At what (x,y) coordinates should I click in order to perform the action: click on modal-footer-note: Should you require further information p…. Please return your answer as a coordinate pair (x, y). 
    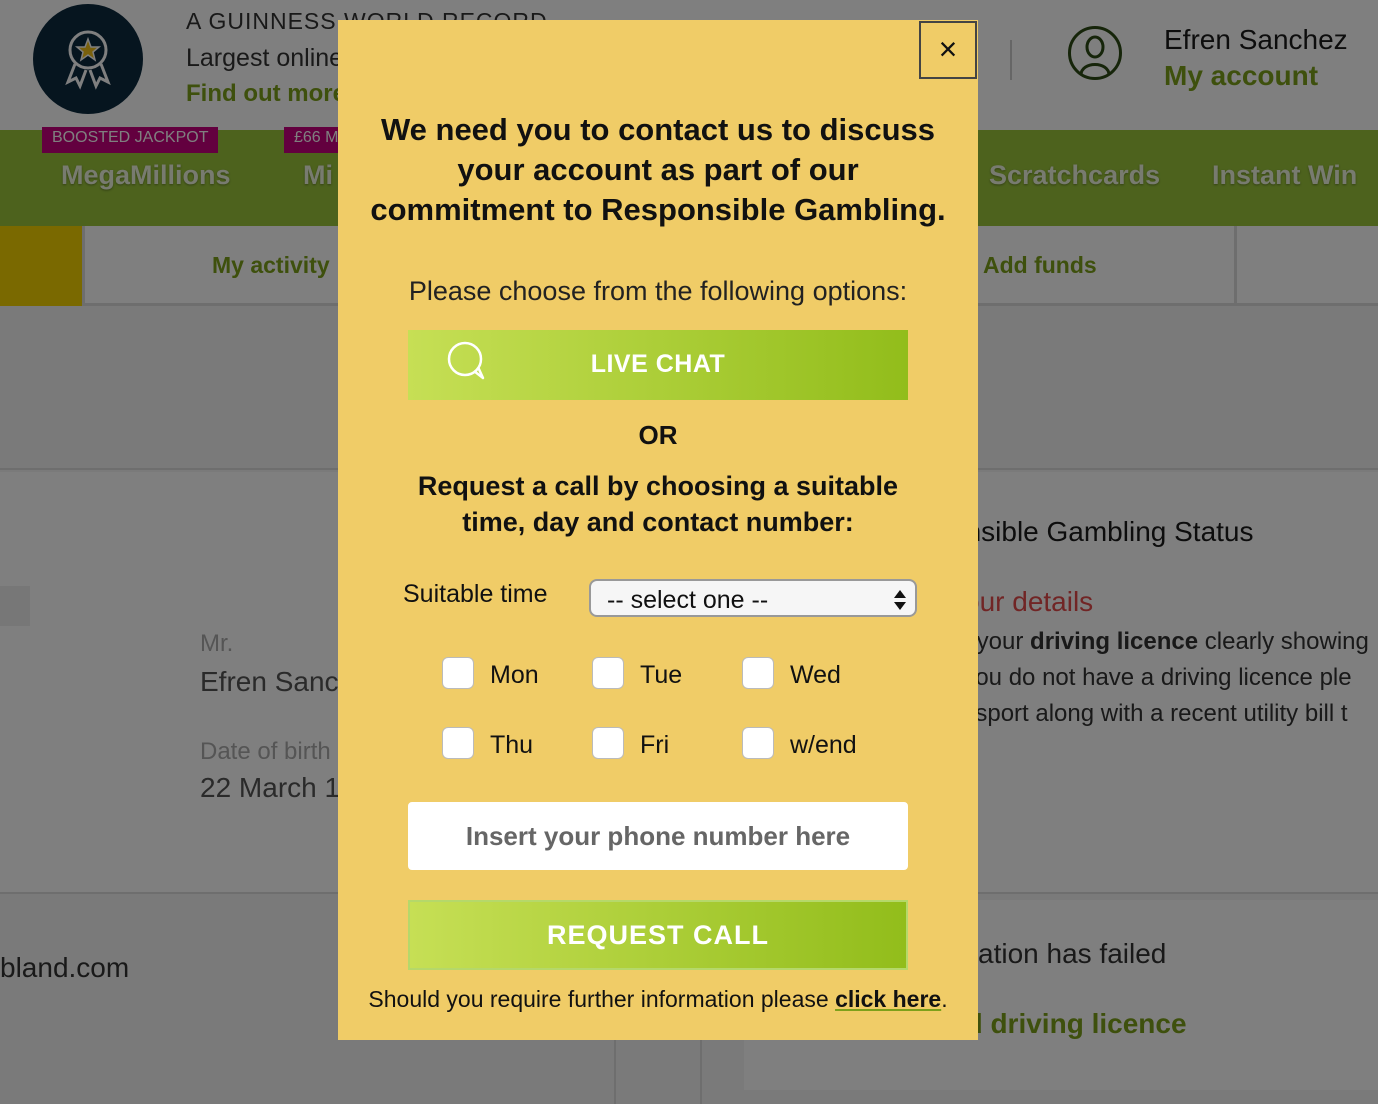
    Looking at the image, I should click on (658, 999).